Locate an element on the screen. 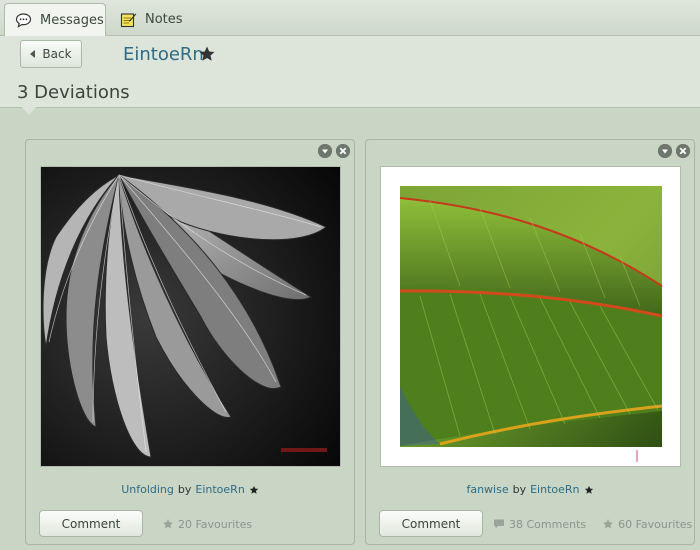 The width and height of the screenshot is (700, 550). tab-notes: Notes is located at coordinates (155, 19).